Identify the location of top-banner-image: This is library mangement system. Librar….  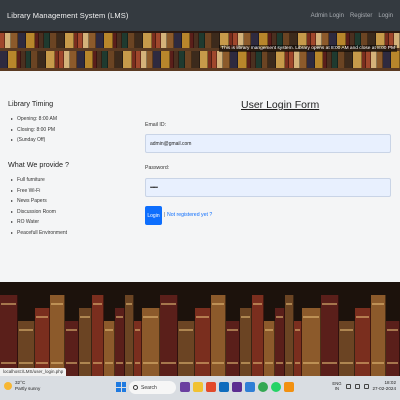
(200, 51).